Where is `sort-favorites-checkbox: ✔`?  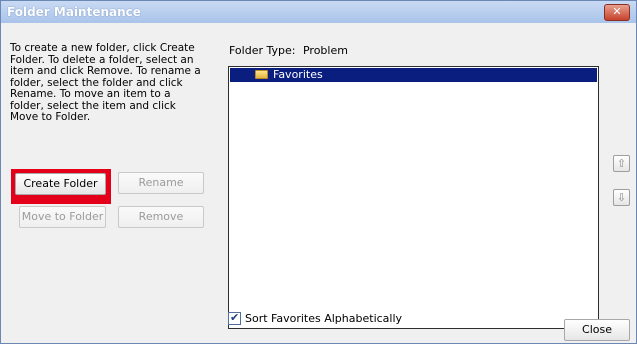 sort-favorites-checkbox: ✔ is located at coordinates (234, 318).